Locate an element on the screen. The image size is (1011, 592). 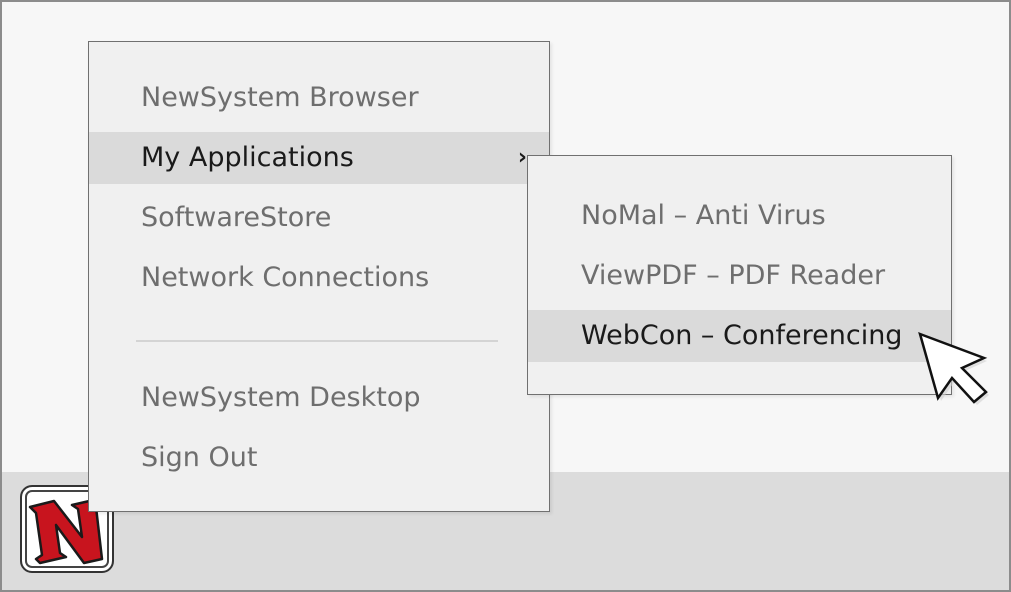
menu-item-sign-out: Sign Out is located at coordinates (319, 458).